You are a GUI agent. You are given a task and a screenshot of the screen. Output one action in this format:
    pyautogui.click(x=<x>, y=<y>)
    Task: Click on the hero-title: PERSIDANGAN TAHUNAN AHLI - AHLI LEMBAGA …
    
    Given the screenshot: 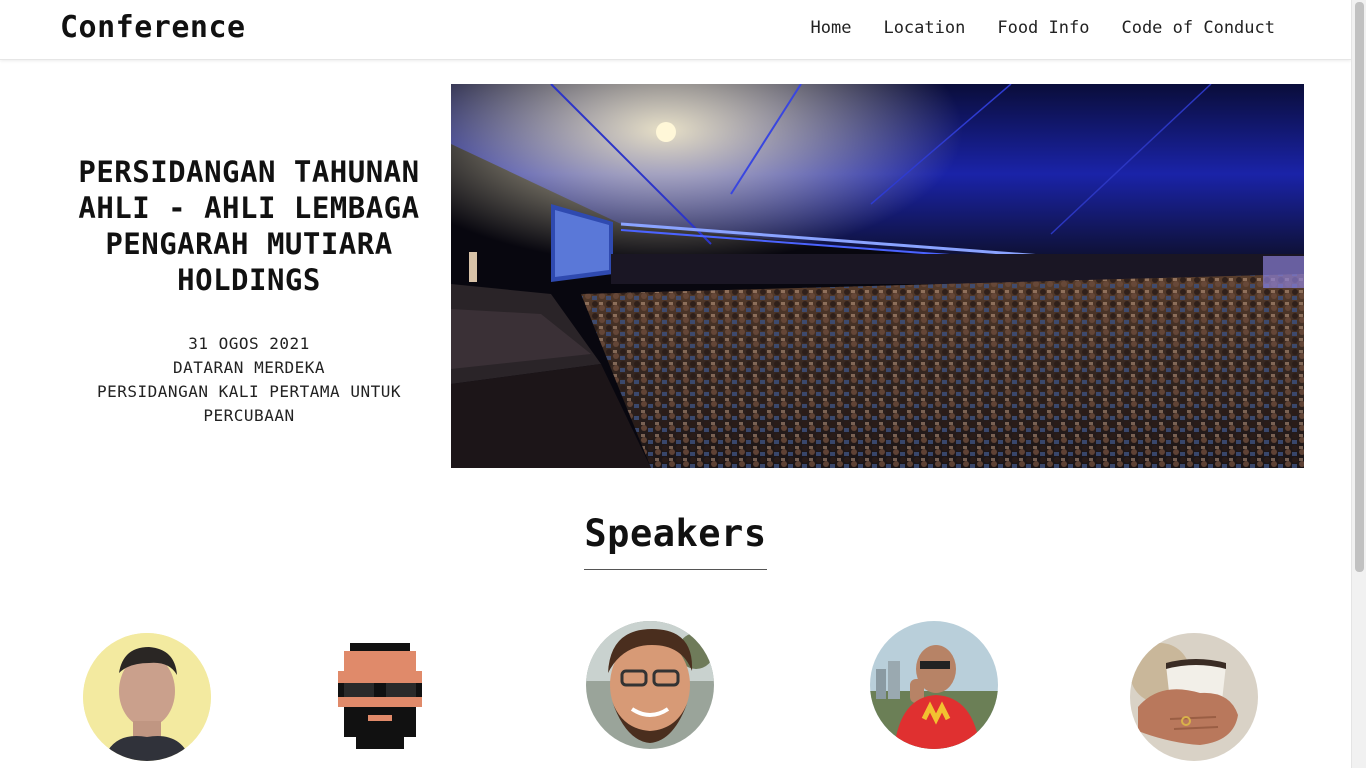 What is the action you would take?
    pyautogui.click(x=249, y=226)
    